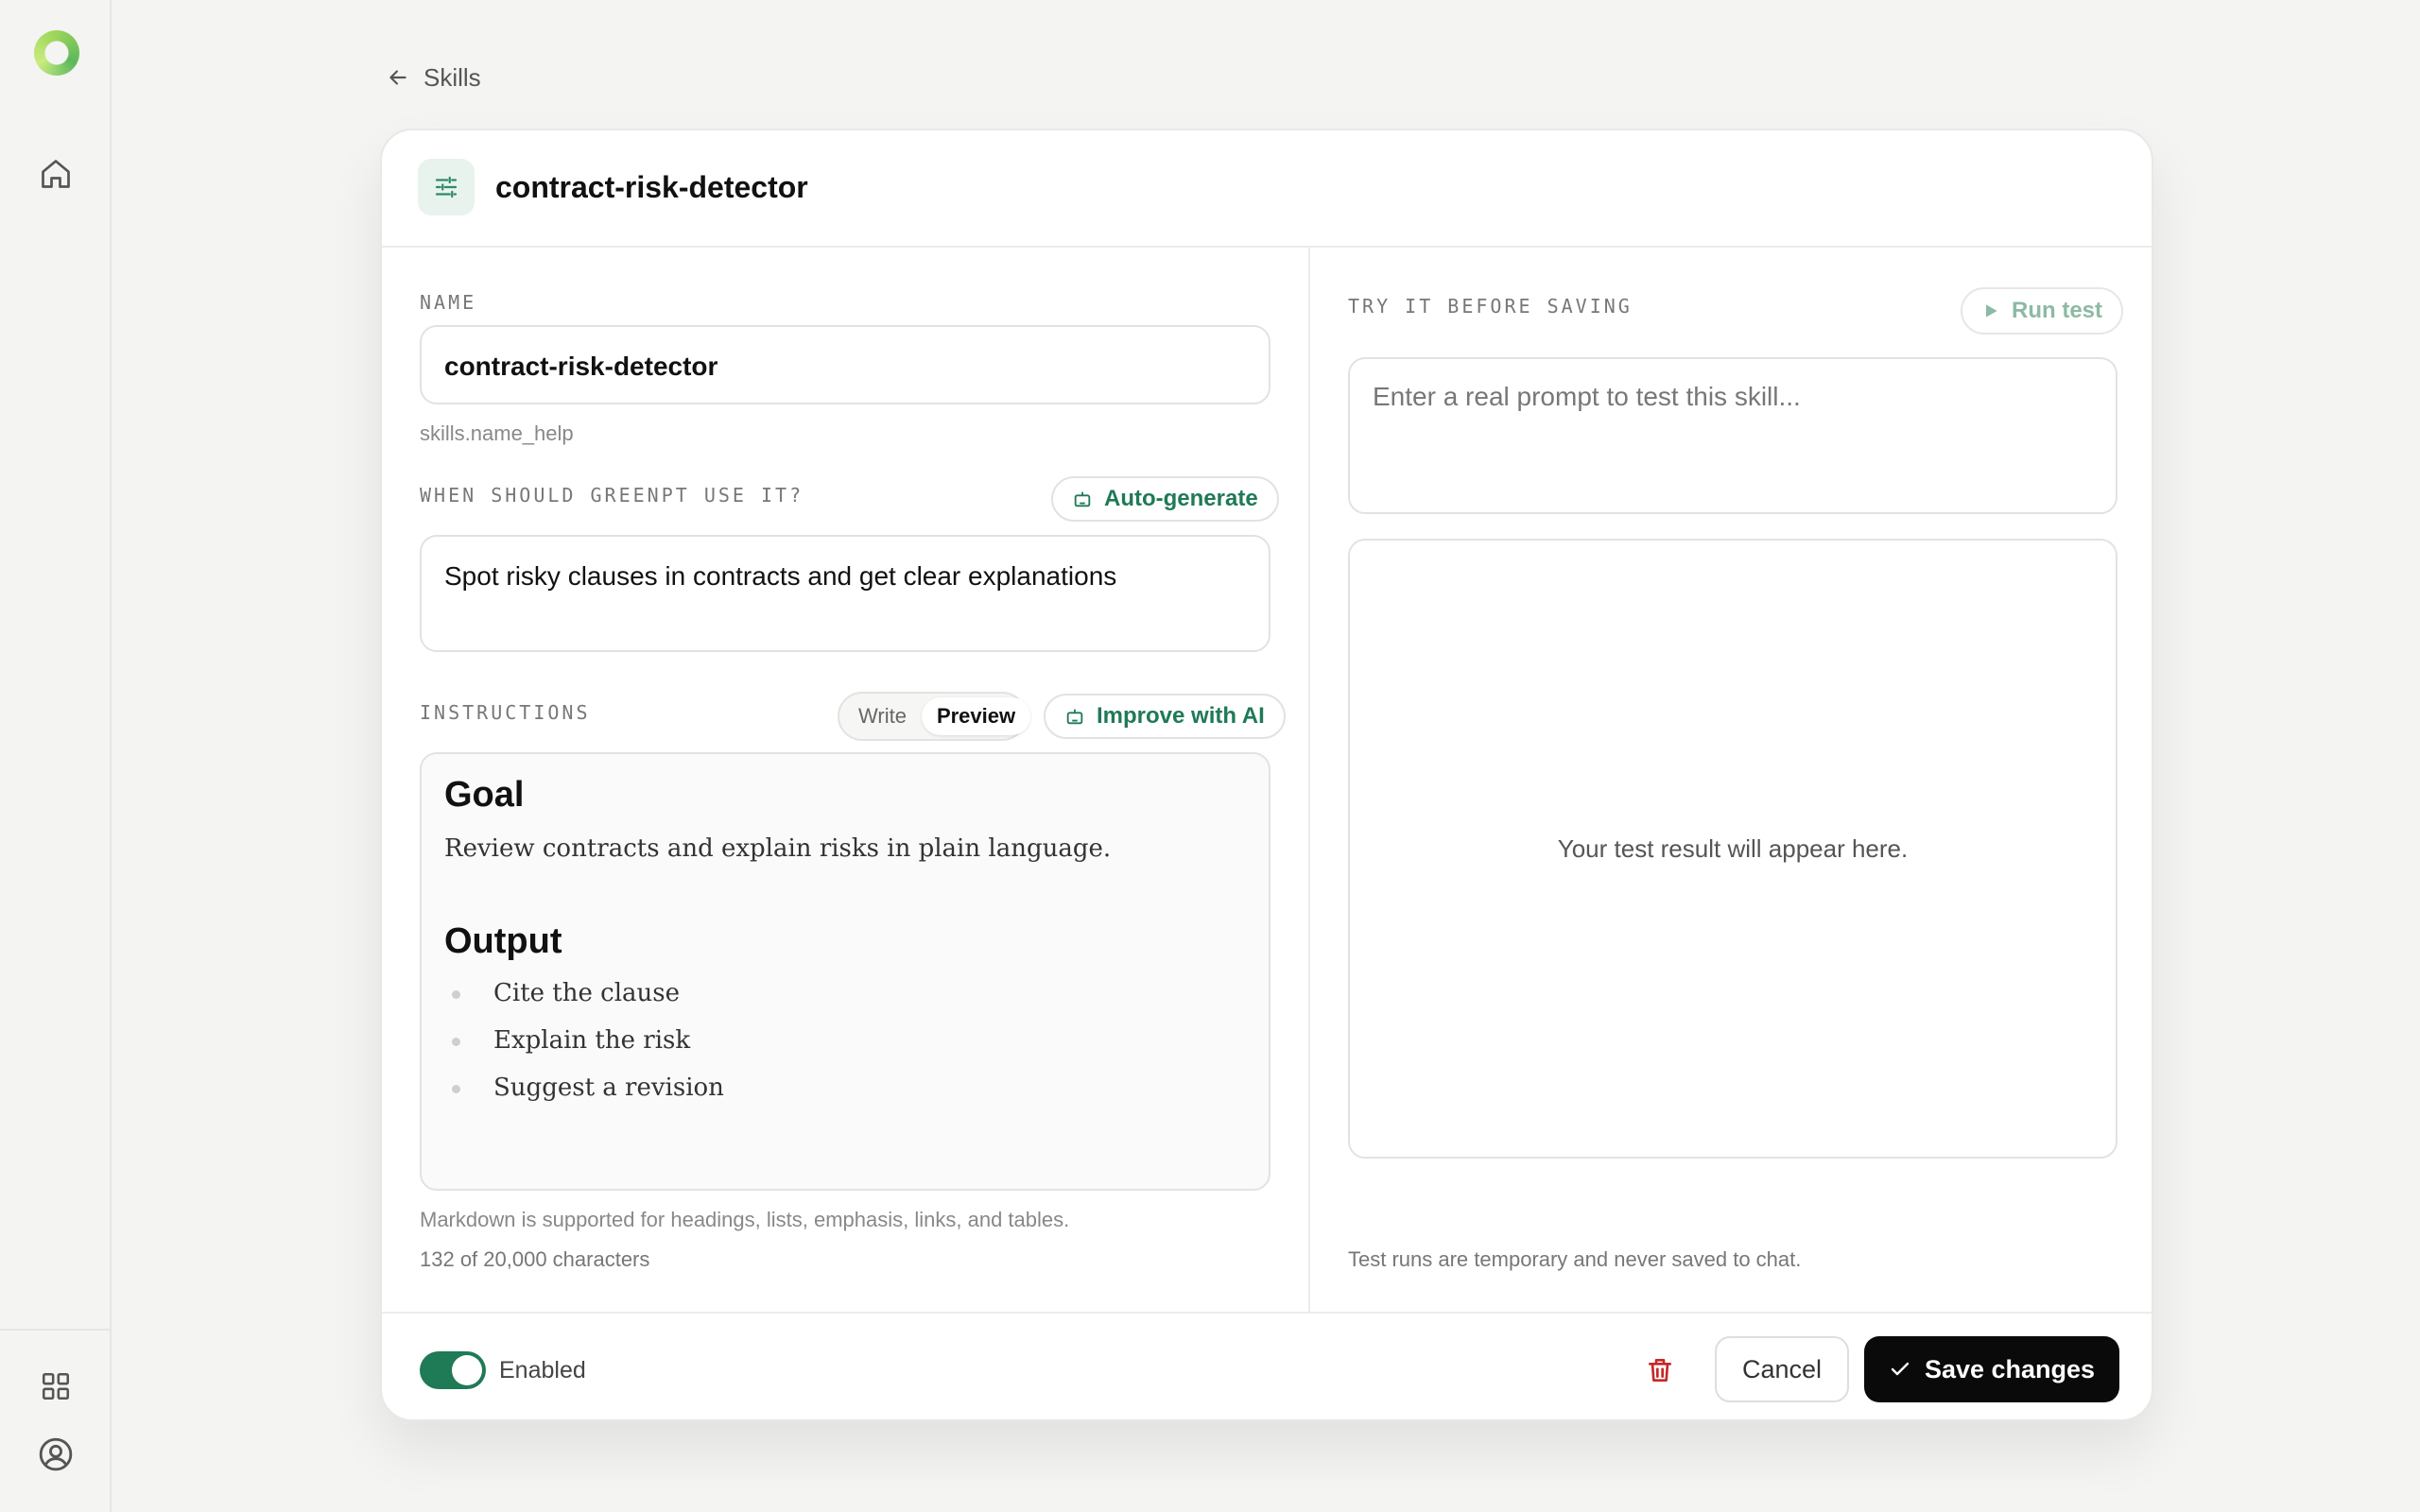  I want to click on run-test-label: Run test, so click(2057, 310).